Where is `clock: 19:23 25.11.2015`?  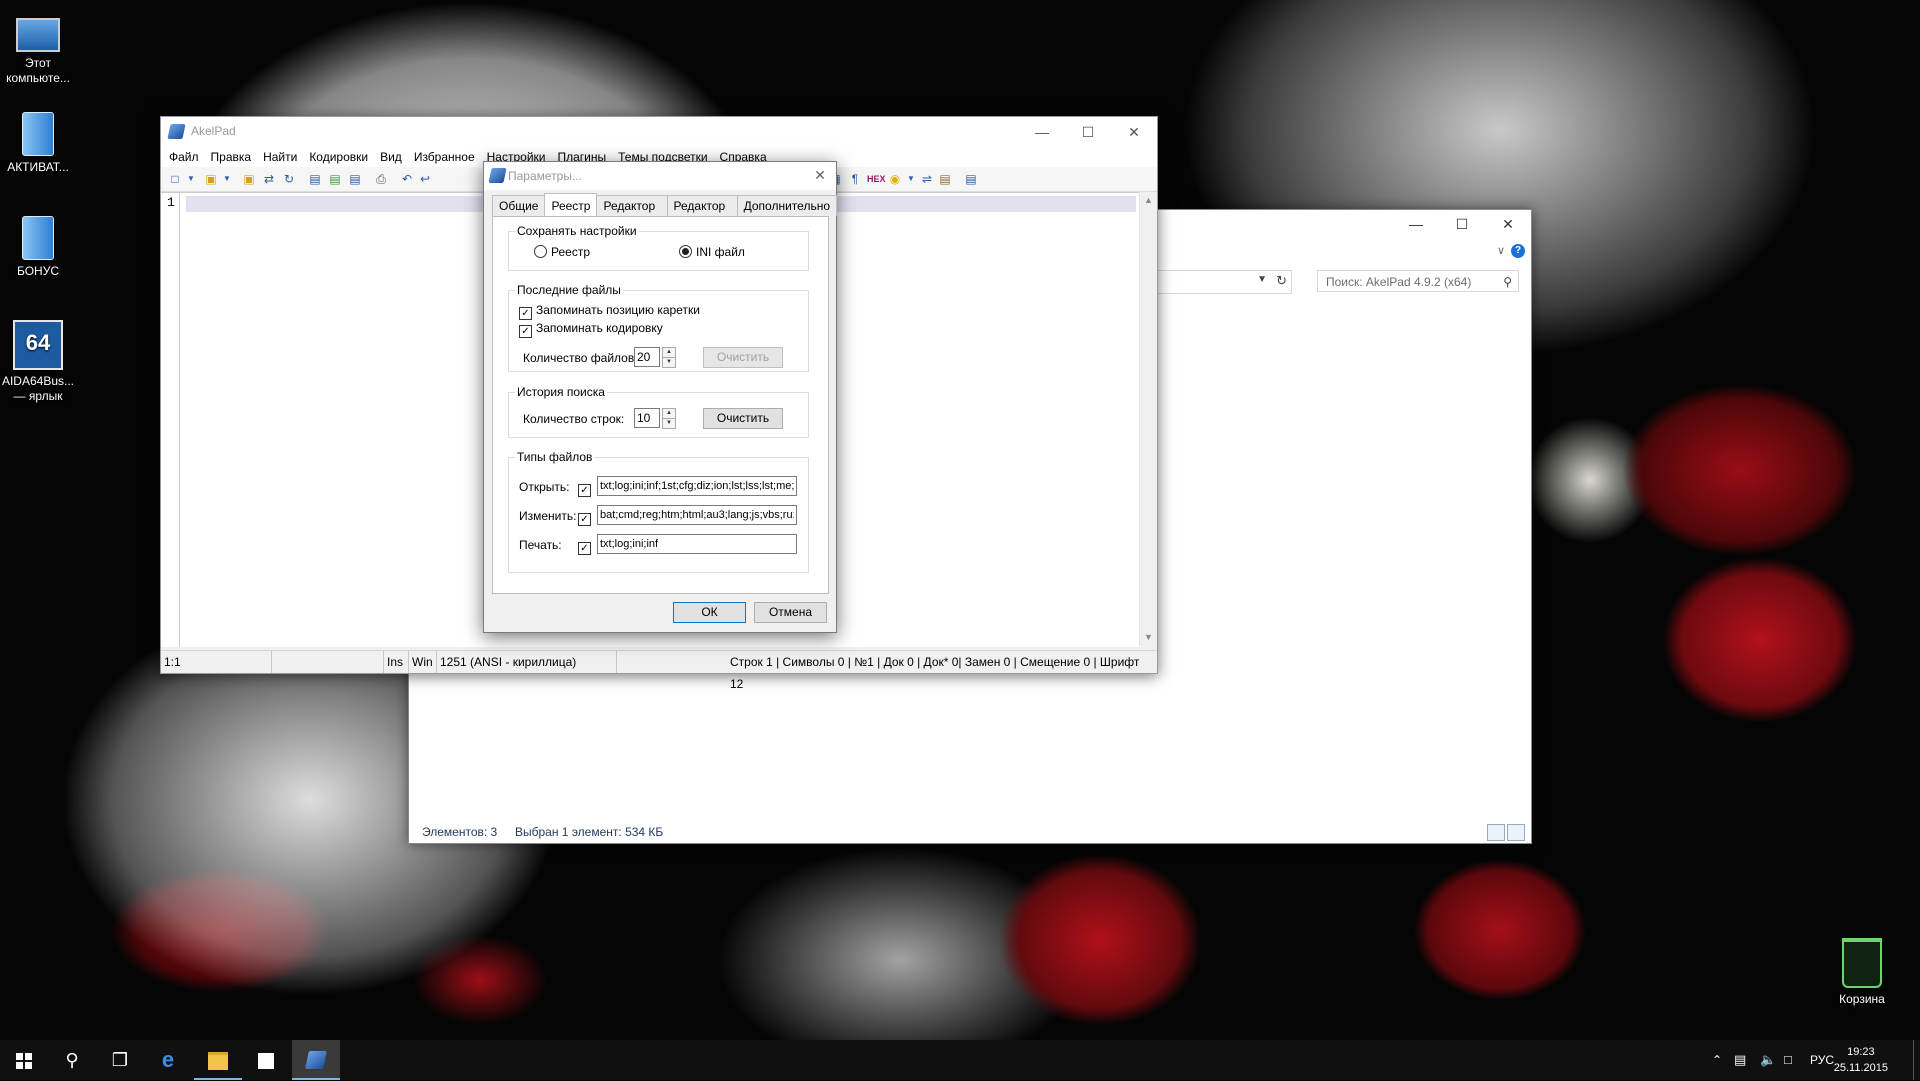 clock: 19:23 25.11.2015 is located at coordinates (1861, 1060).